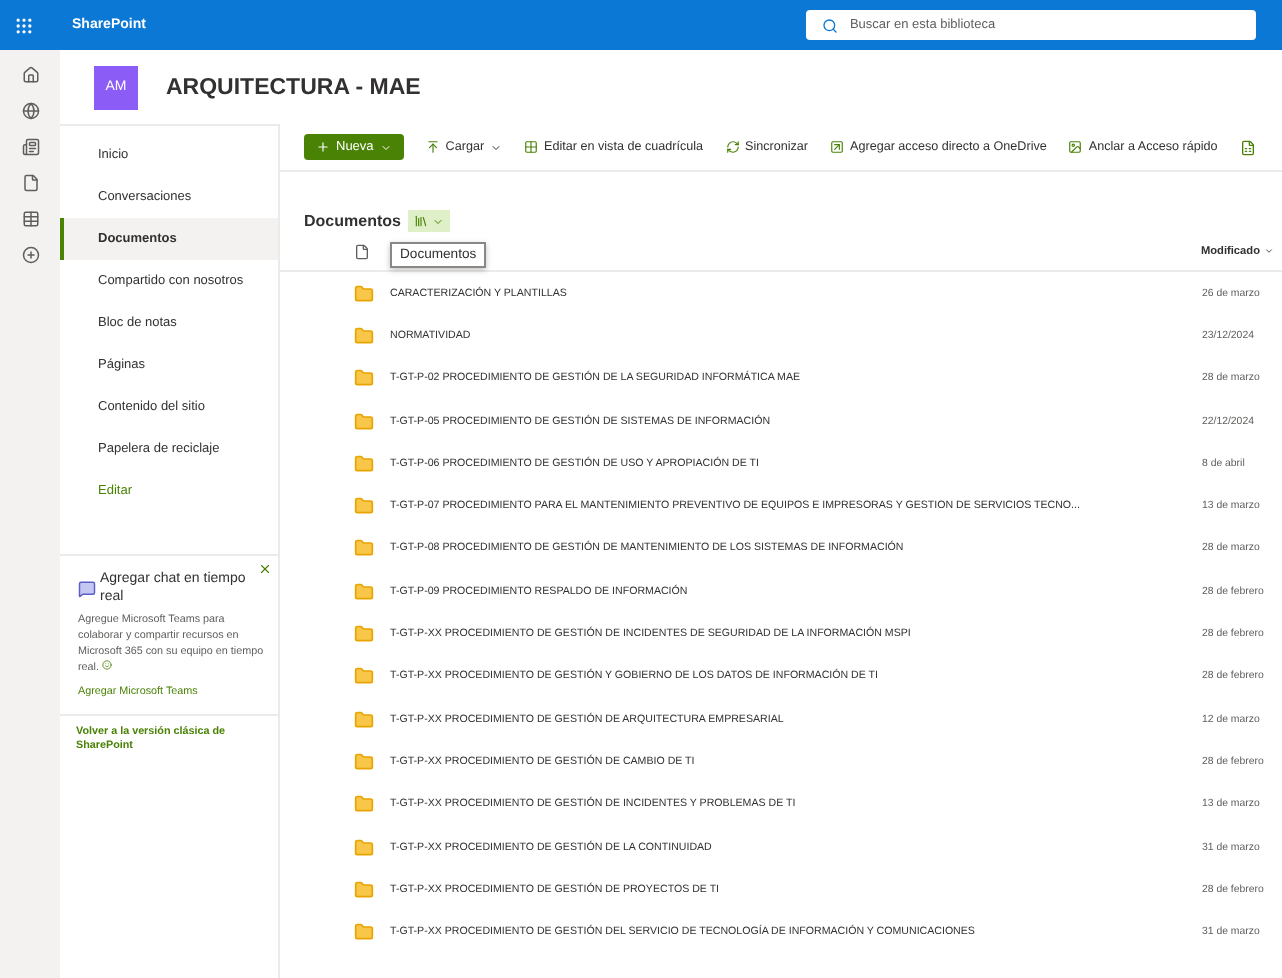 The image size is (1282, 978). Describe the element at coordinates (265, 569) in the screenshot. I see `close-icon` at that location.